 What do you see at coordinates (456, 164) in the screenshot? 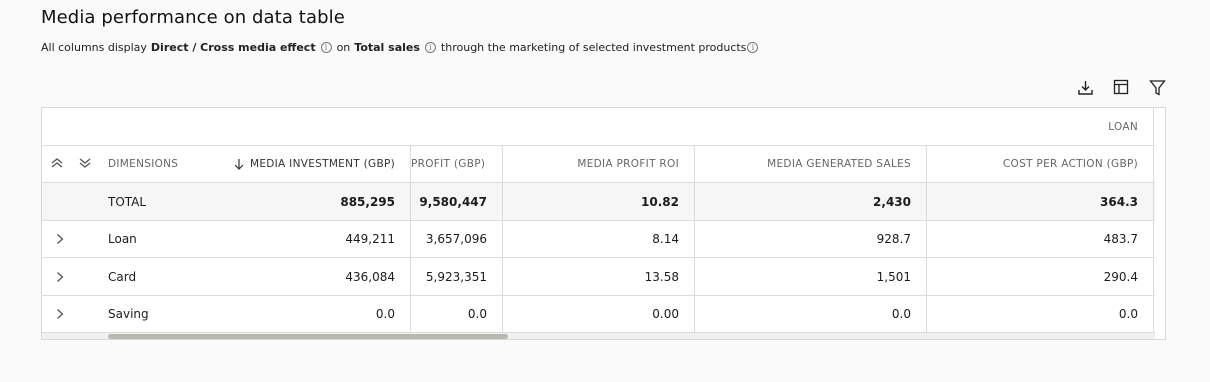
I see `column-header-profit: PROFIT (GBP)` at bounding box center [456, 164].